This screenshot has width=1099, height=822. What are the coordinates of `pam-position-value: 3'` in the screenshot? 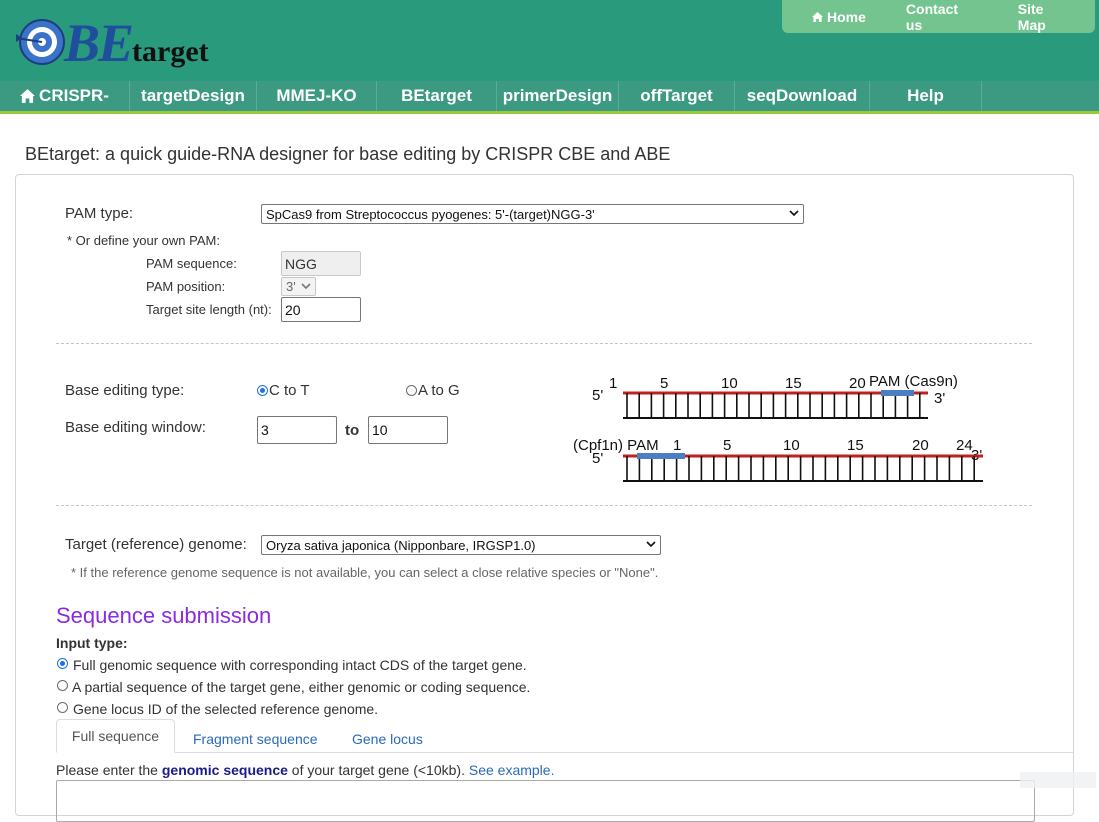 It's located at (291, 286).